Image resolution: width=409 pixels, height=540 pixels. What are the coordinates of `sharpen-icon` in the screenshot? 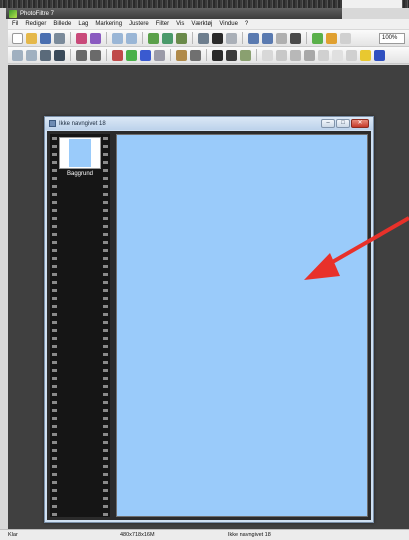 It's located at (45, 55).